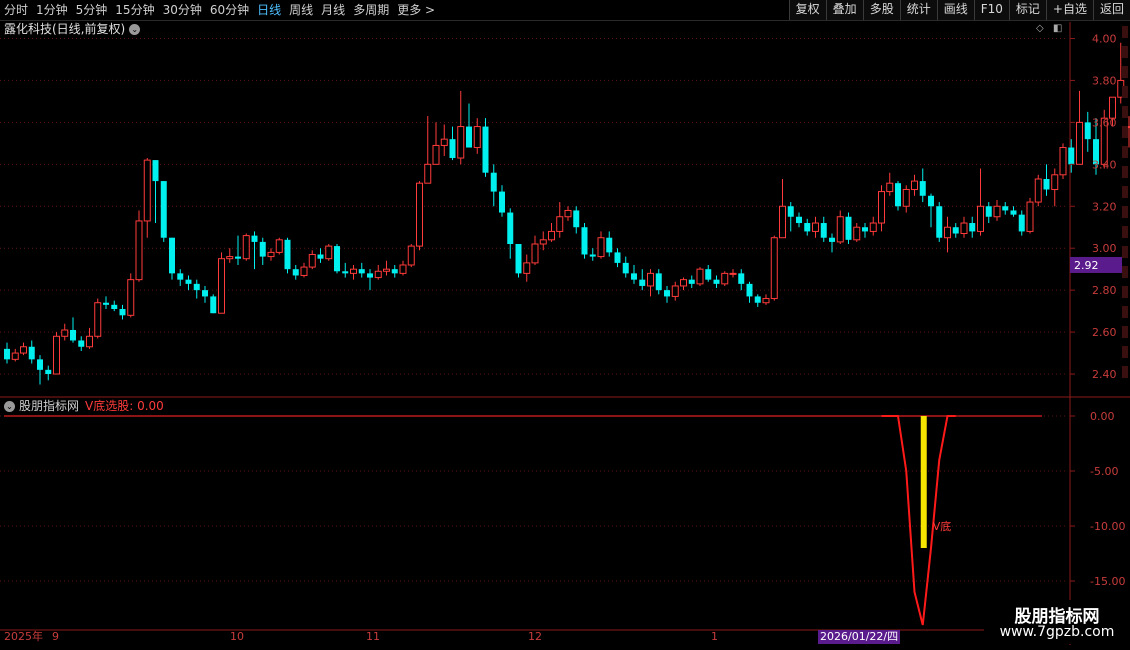 This screenshot has width=1130, height=650. What do you see at coordinates (1104, 332) in the screenshot?
I see `price-tick-label: 2.60` at bounding box center [1104, 332].